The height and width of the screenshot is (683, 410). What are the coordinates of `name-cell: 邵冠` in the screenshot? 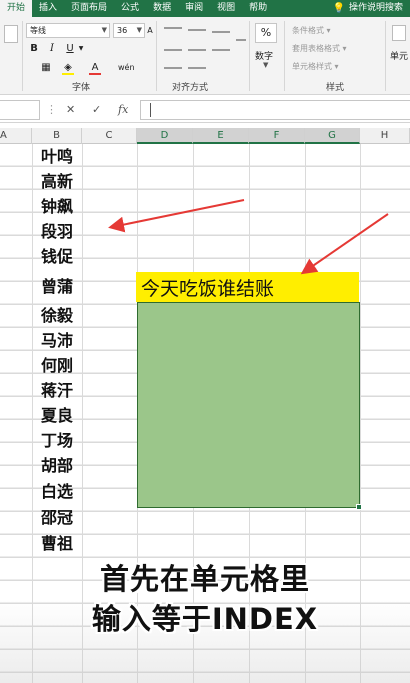 It's located at (57, 518).